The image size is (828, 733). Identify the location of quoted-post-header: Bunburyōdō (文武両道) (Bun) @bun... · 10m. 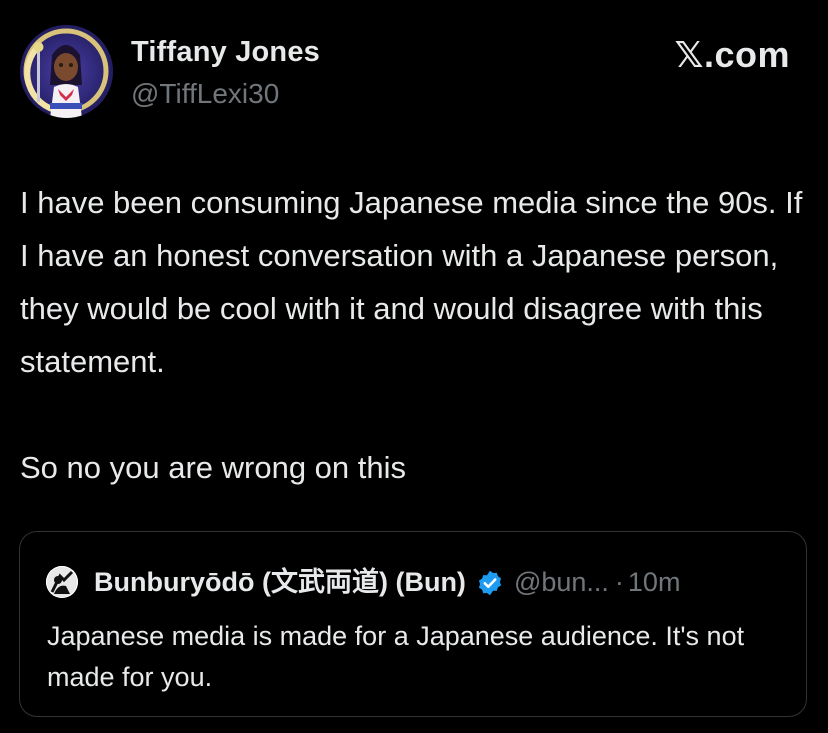
(387, 582).